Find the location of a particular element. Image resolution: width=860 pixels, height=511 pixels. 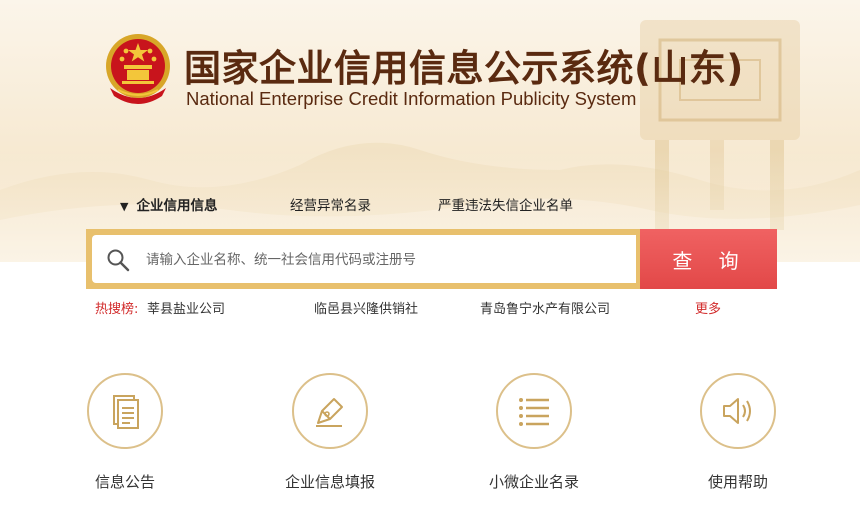

tab-label: 经营异常名录 is located at coordinates (330, 206).